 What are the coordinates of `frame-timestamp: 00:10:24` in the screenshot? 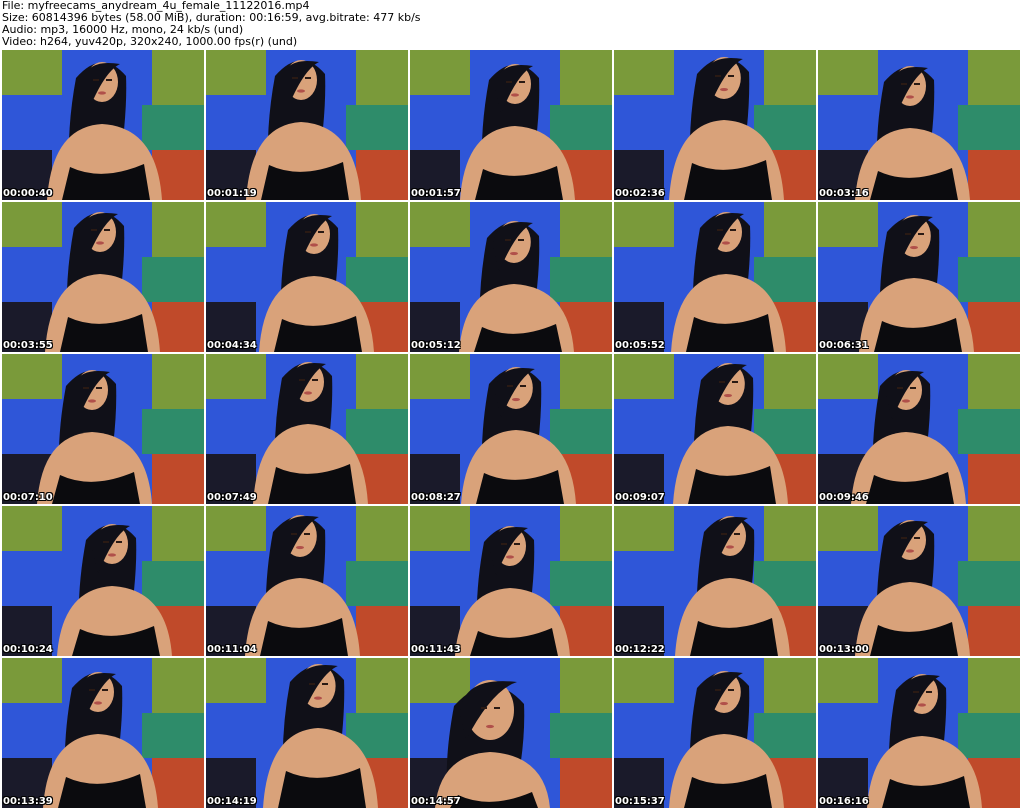 It's located at (28, 649).